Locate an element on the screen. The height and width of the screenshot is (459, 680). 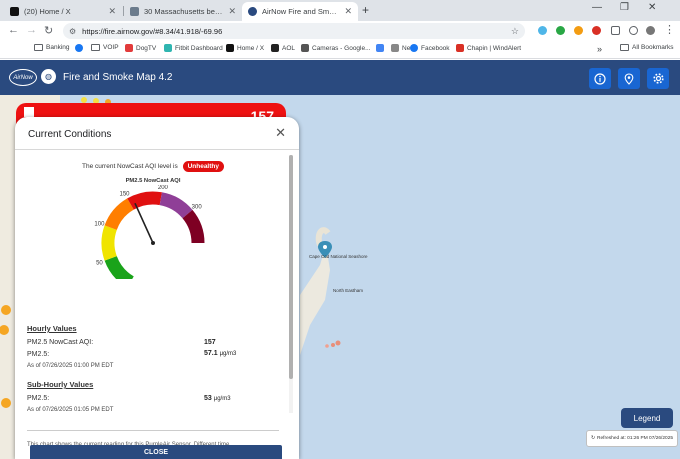
tab-home-x: (20) Home / X ✕ is located at coordinates (63, 11).